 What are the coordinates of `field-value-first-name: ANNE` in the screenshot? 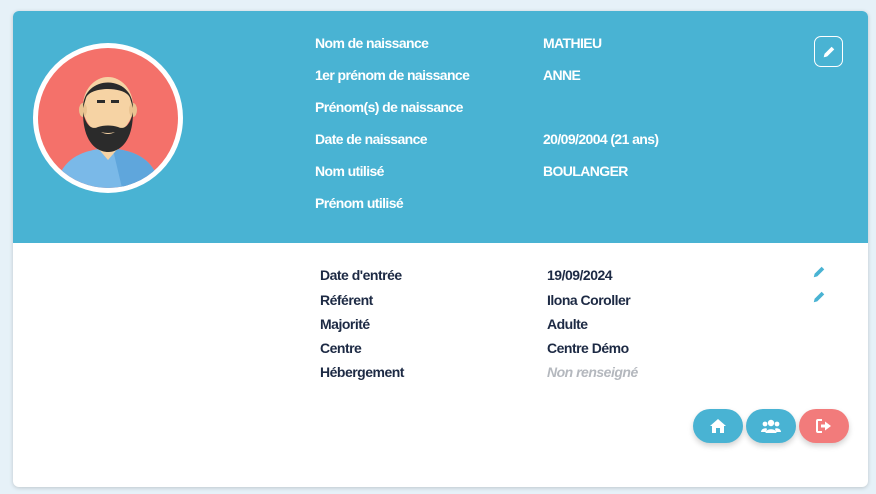 It's located at (562, 75).